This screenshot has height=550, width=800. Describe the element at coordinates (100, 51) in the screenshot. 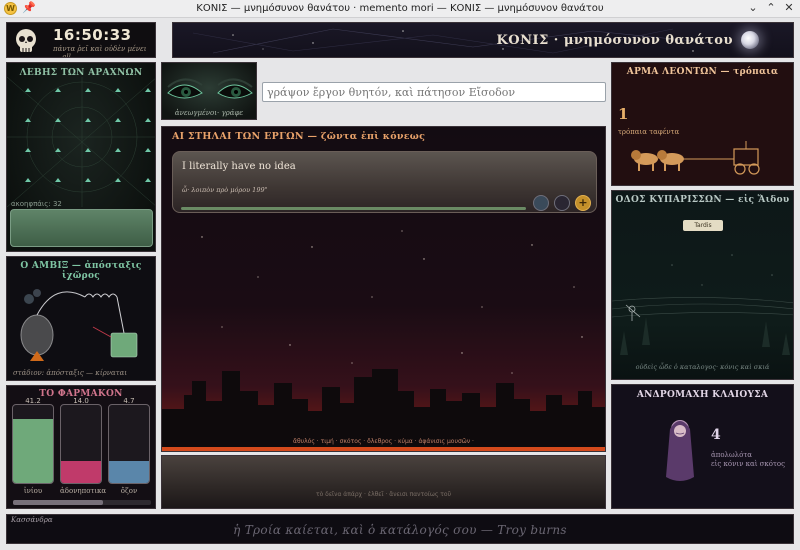

I see `clock-motto: πάντα ῥεῖ καὶ οὐδὲν μένει — all` at that location.